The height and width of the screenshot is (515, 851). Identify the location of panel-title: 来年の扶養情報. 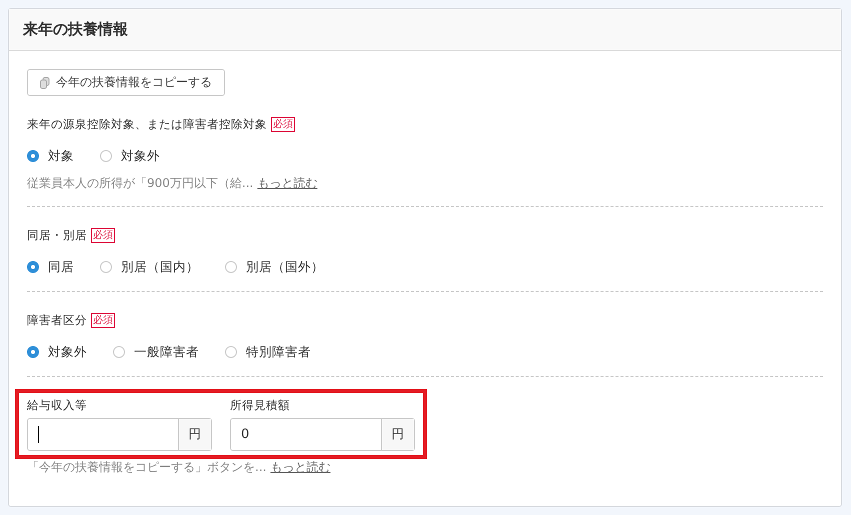
(75, 29).